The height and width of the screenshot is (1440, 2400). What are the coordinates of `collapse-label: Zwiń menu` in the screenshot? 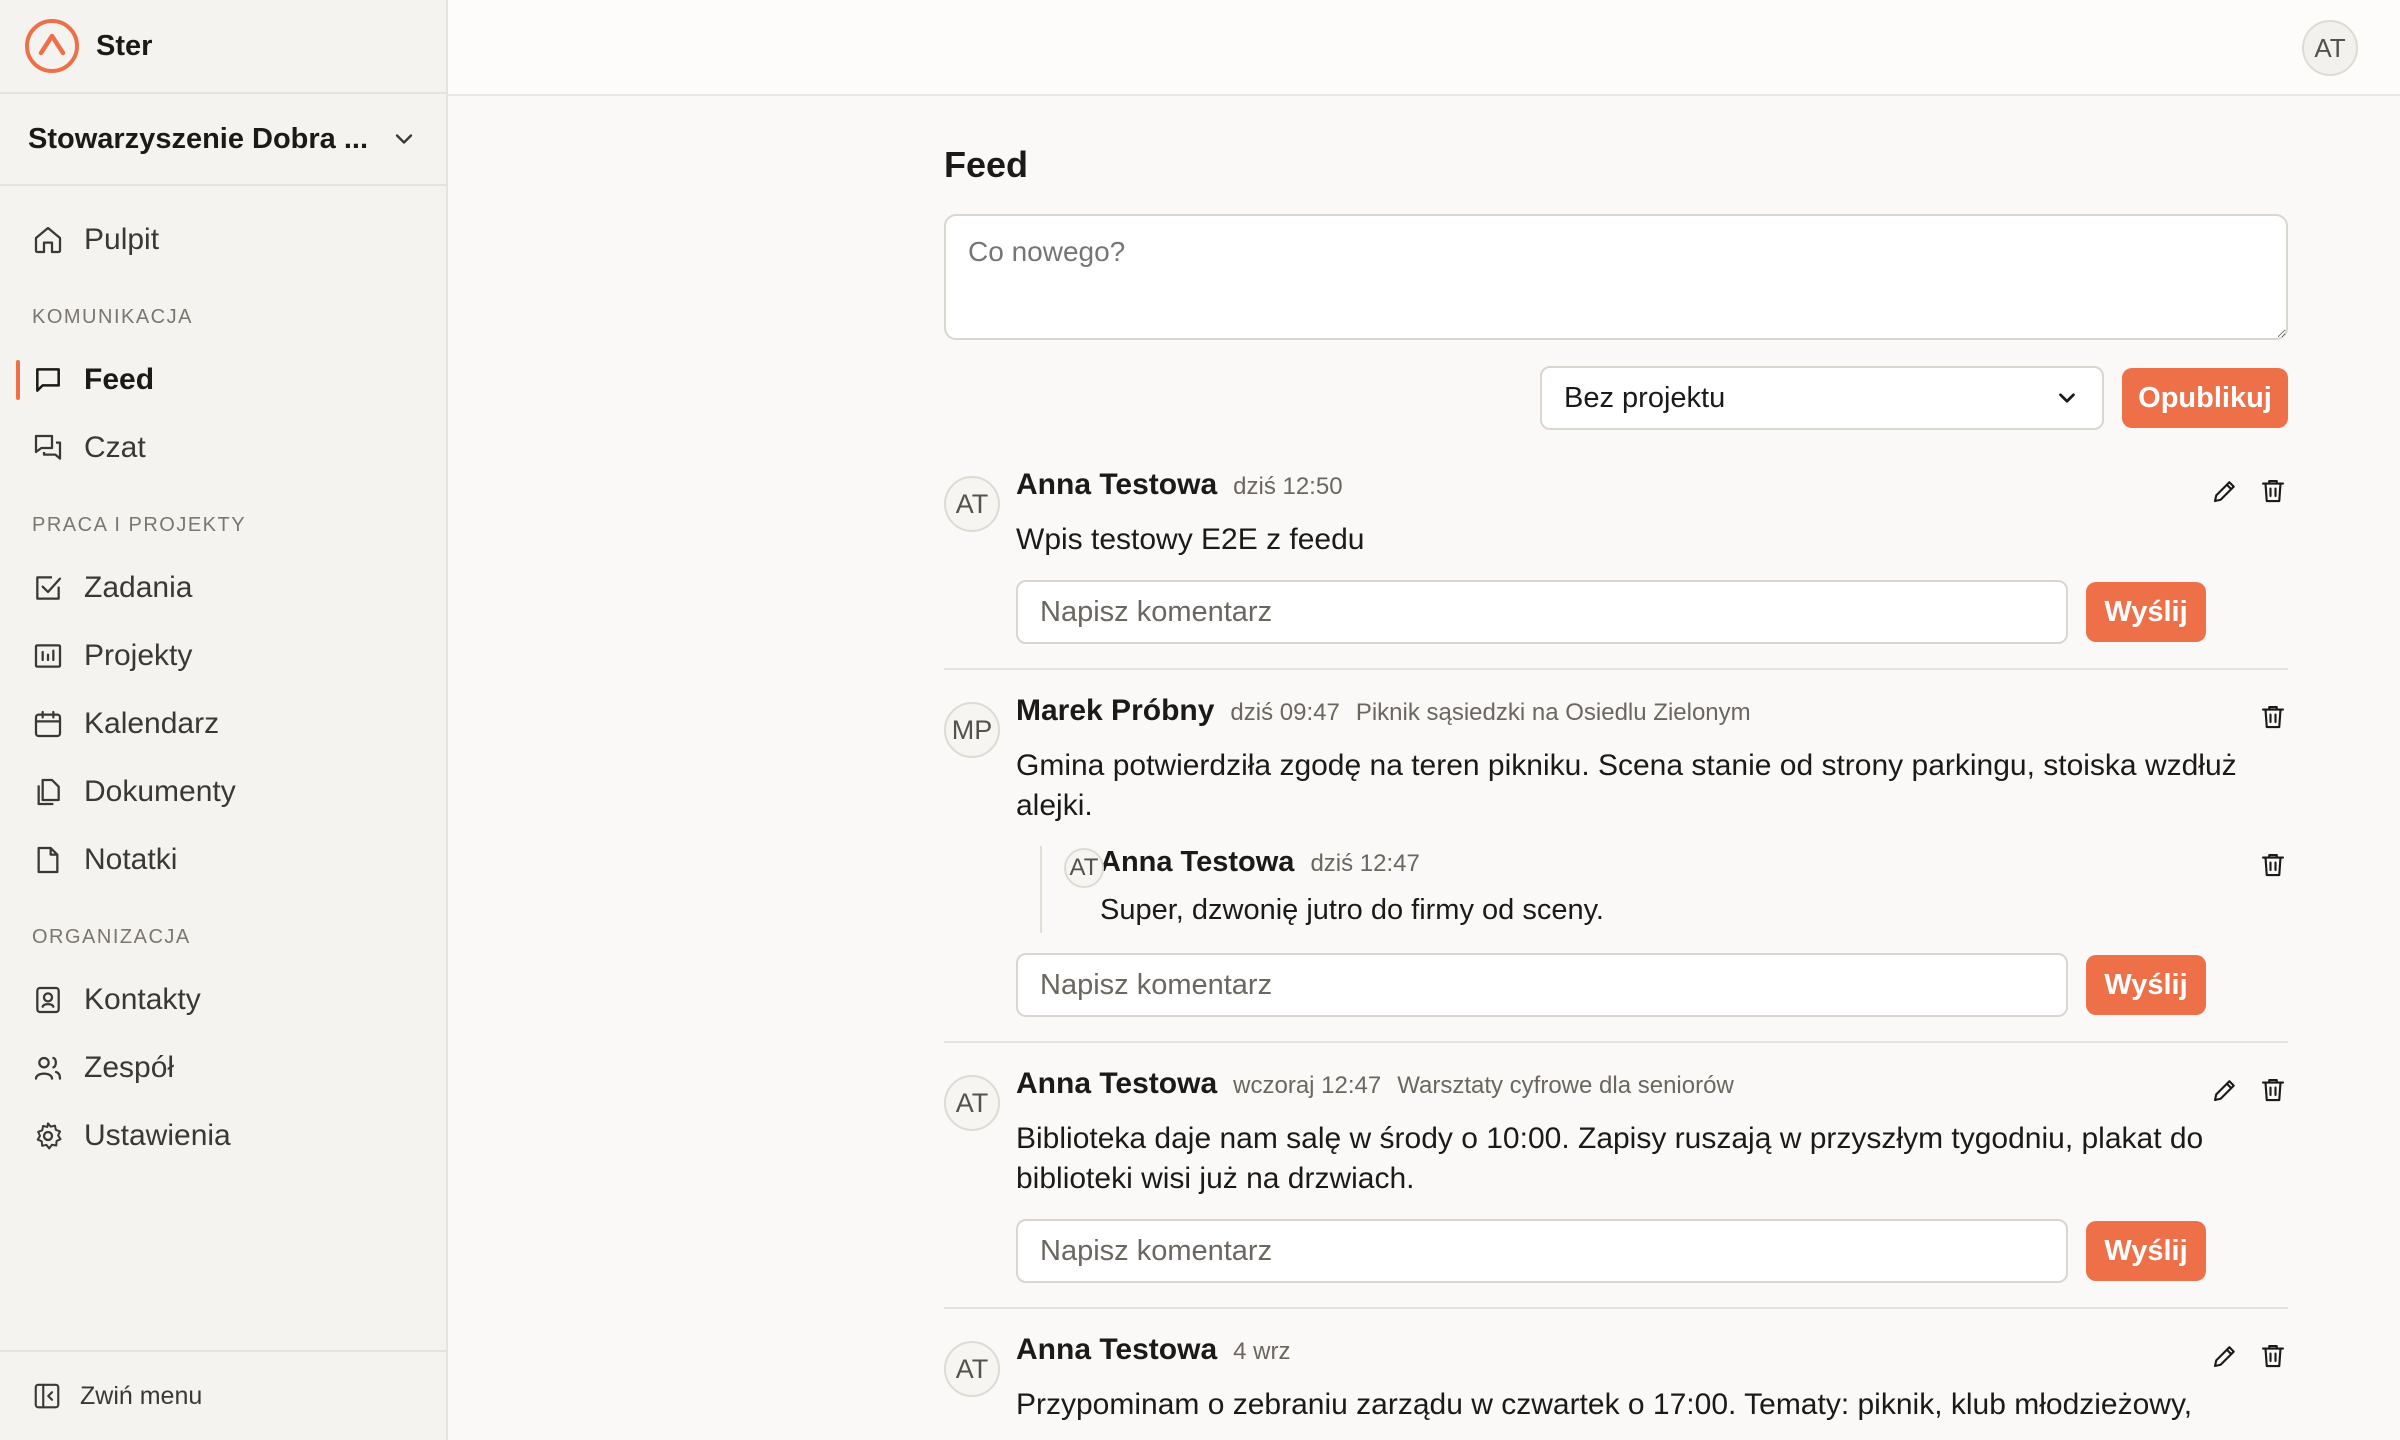 It's located at (141, 1395).